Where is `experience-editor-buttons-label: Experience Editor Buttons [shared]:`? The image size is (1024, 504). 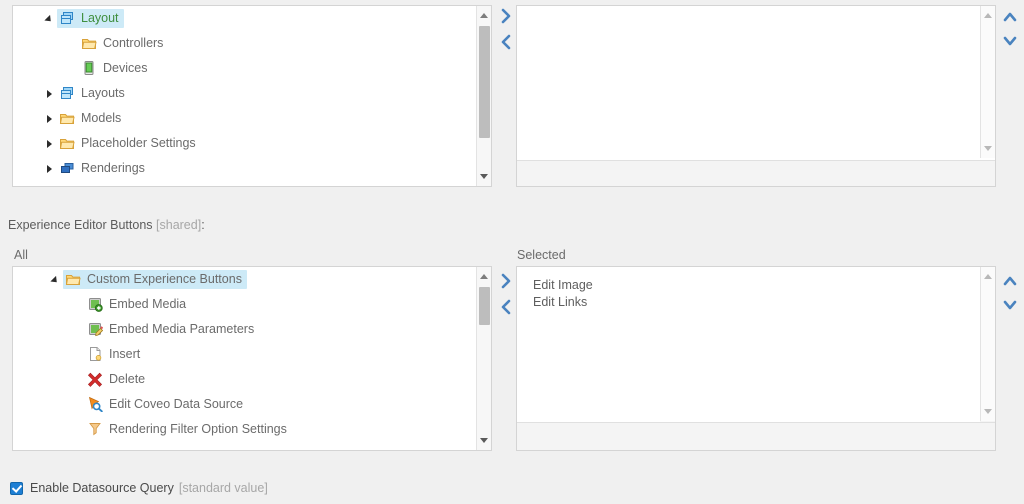
experience-editor-buttons-label: Experience Editor Buttons [shared]: is located at coordinates (106, 225).